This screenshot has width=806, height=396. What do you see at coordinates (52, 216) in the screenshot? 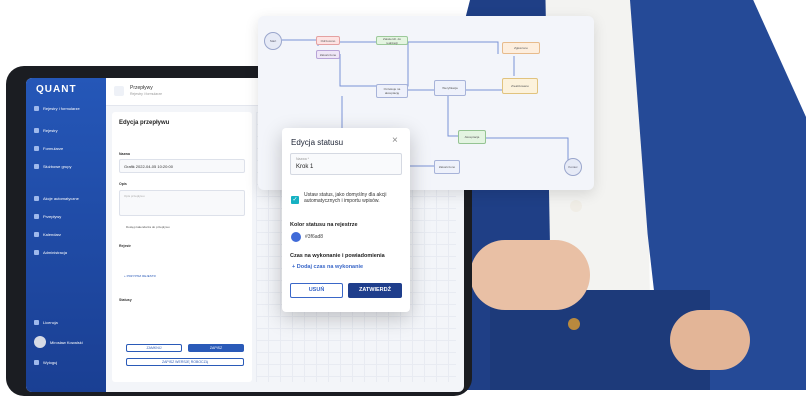
I see `sidebar-item-label: Przepływy` at bounding box center [52, 216].